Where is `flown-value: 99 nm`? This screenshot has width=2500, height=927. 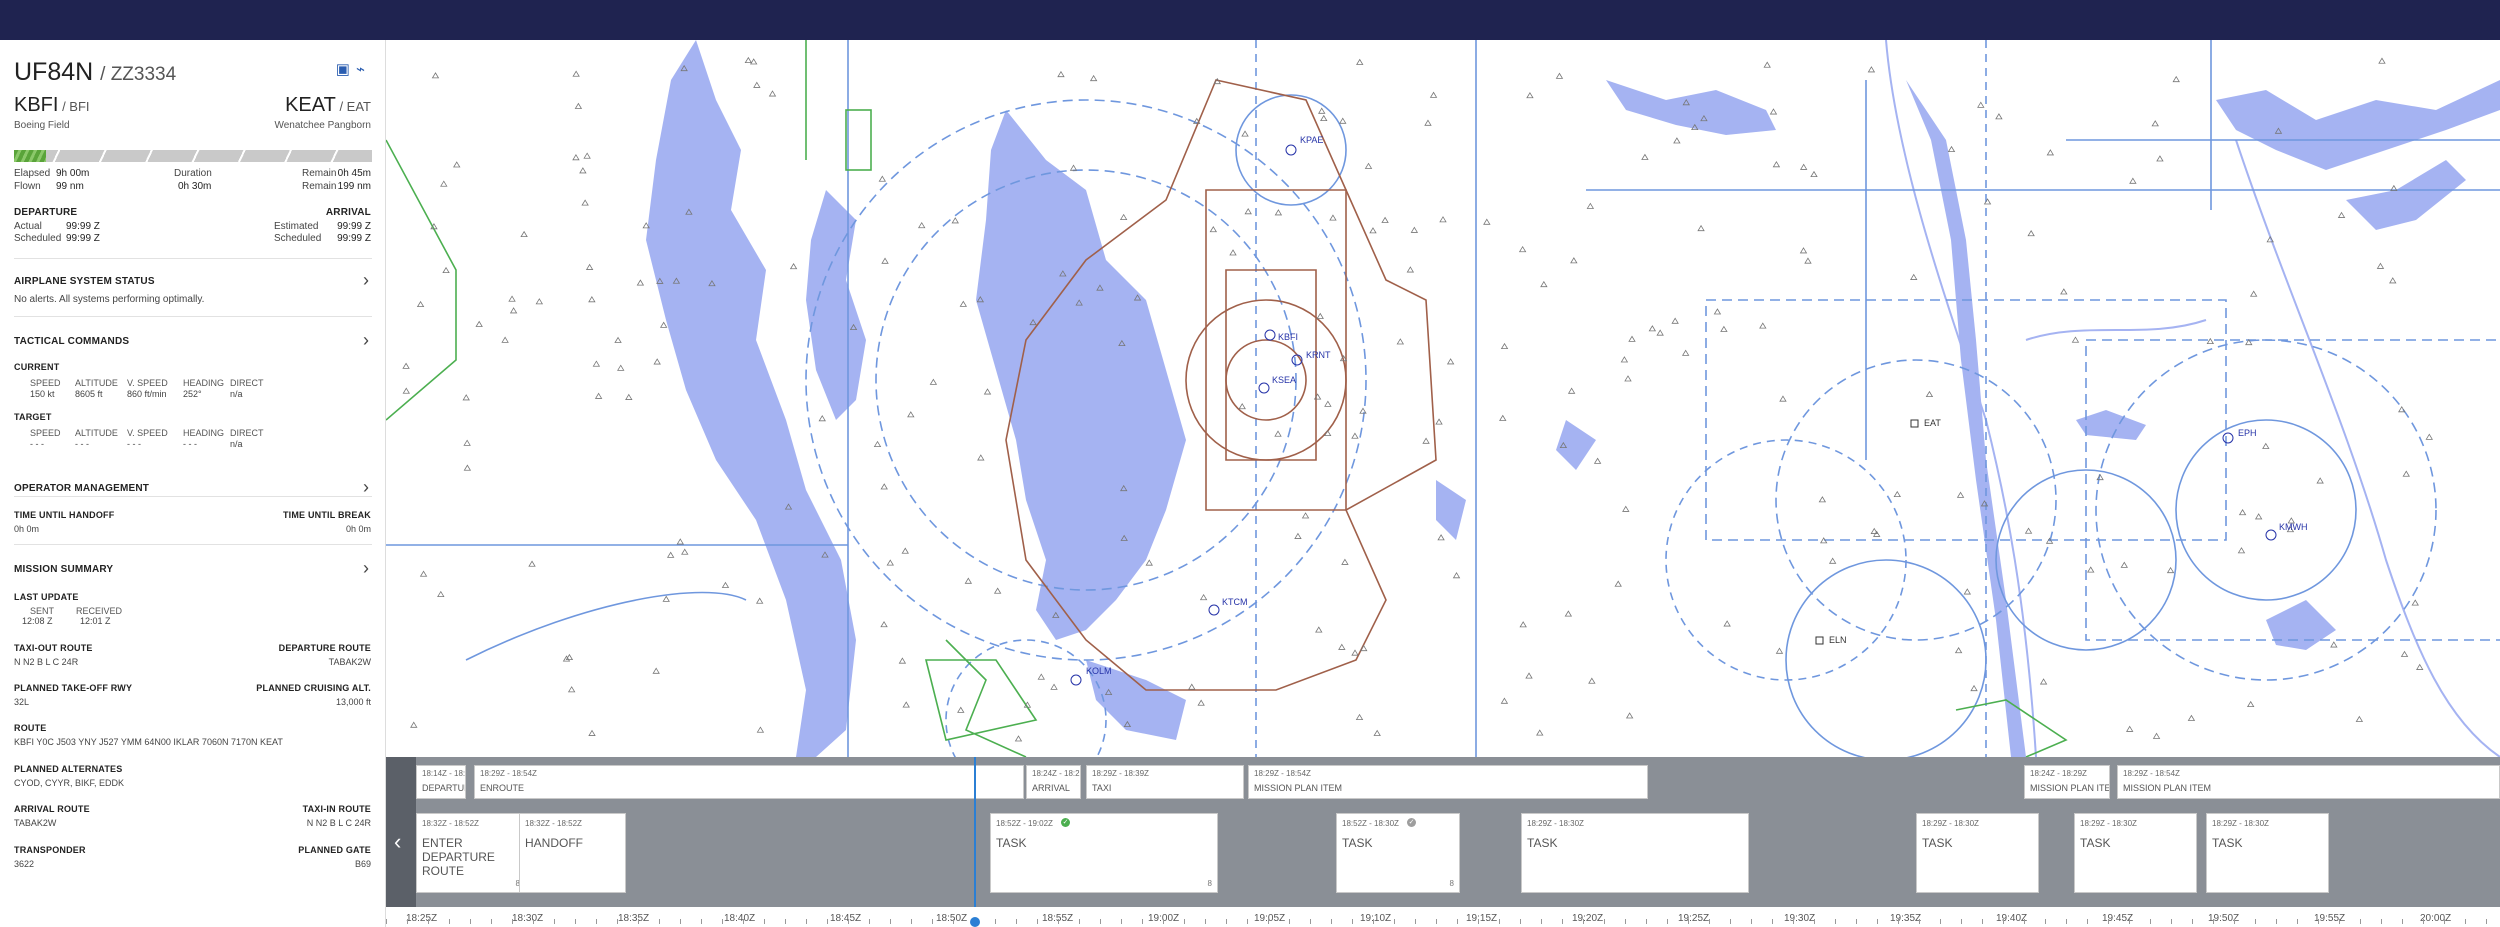
flown-value: 99 nm is located at coordinates (70, 186).